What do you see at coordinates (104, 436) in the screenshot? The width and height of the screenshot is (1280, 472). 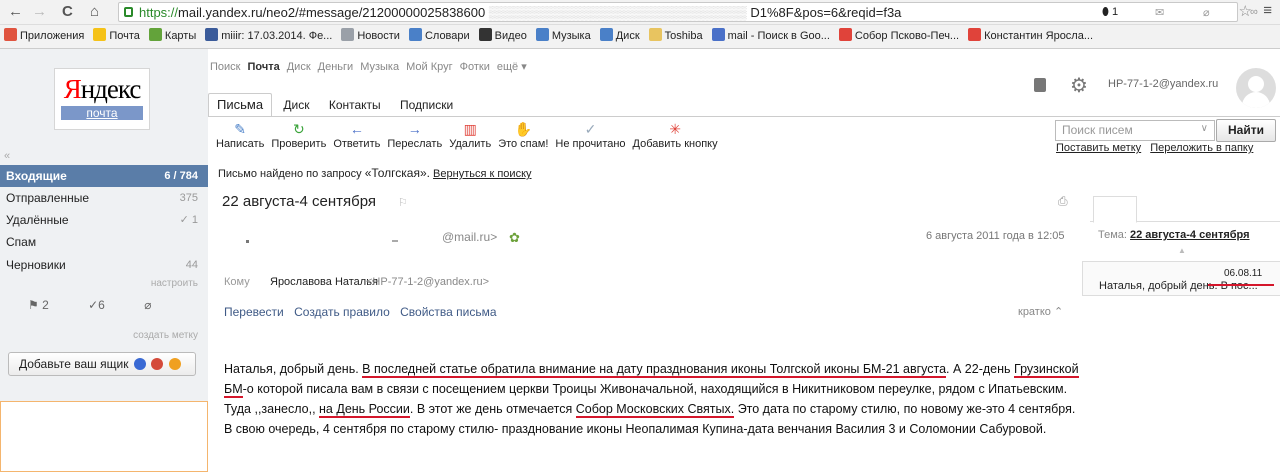 I see `promo-box` at bounding box center [104, 436].